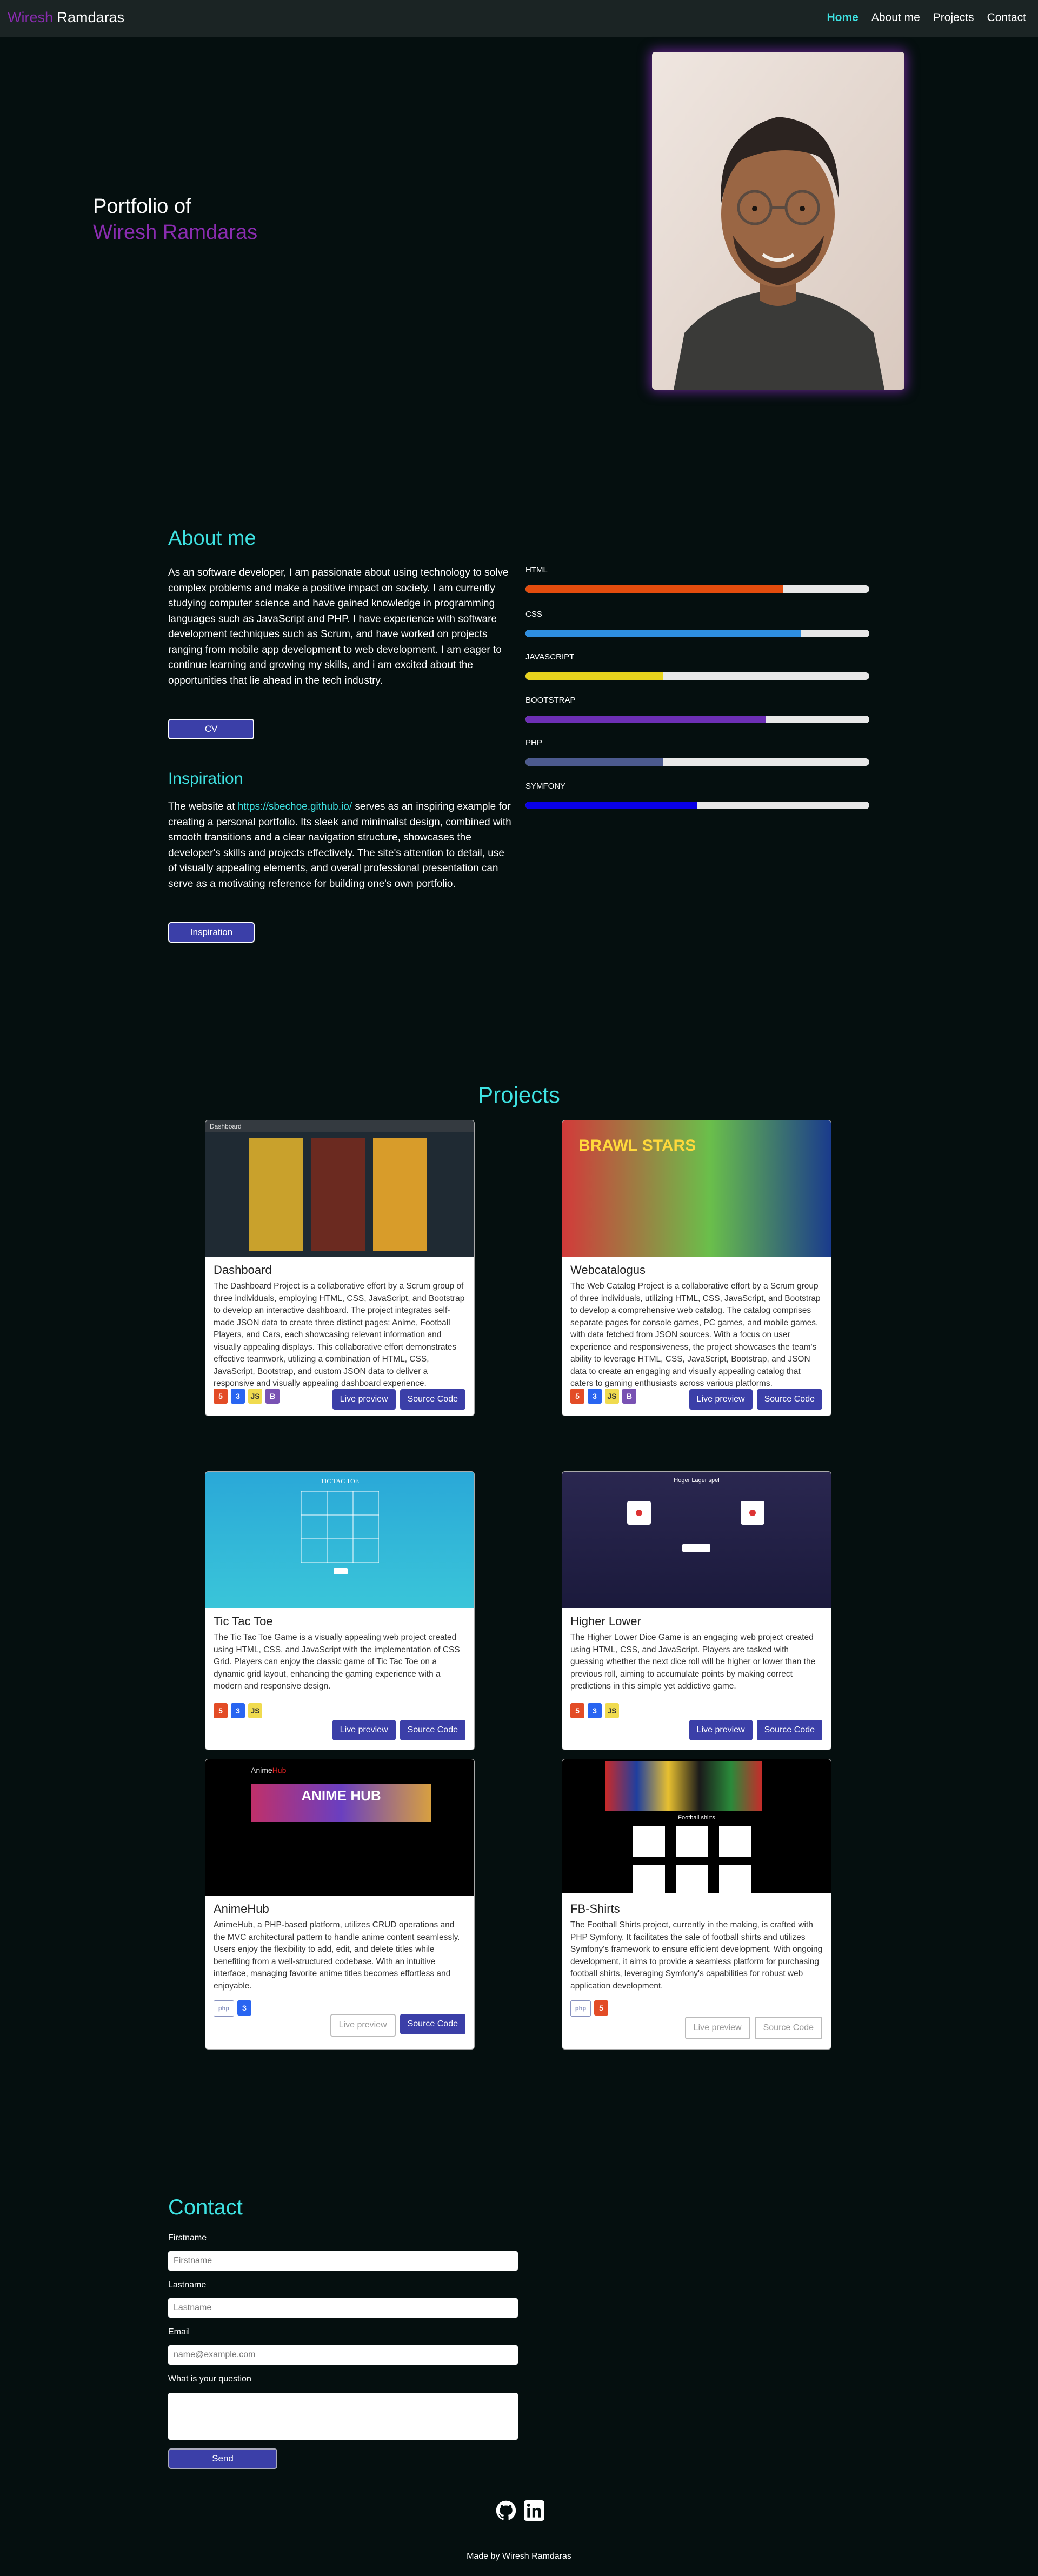  I want to click on skill-label-php: PHP, so click(533, 743).